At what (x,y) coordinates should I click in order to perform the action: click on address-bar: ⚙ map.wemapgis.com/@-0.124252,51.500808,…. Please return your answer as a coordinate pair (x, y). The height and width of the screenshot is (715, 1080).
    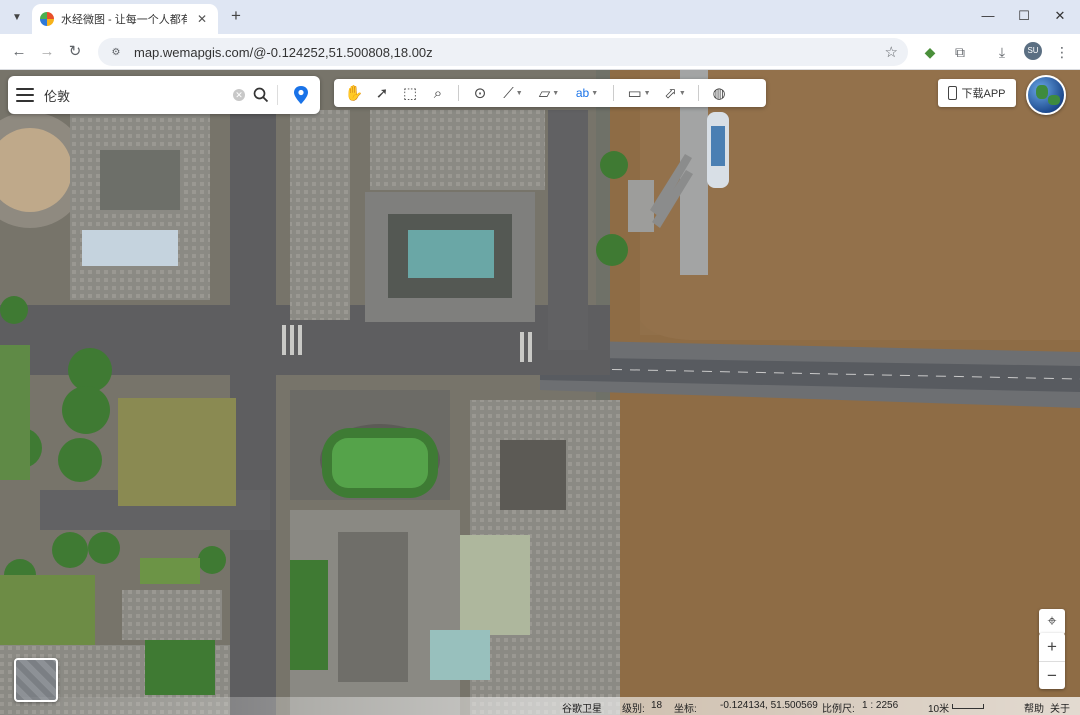
    Looking at the image, I should click on (503, 52).